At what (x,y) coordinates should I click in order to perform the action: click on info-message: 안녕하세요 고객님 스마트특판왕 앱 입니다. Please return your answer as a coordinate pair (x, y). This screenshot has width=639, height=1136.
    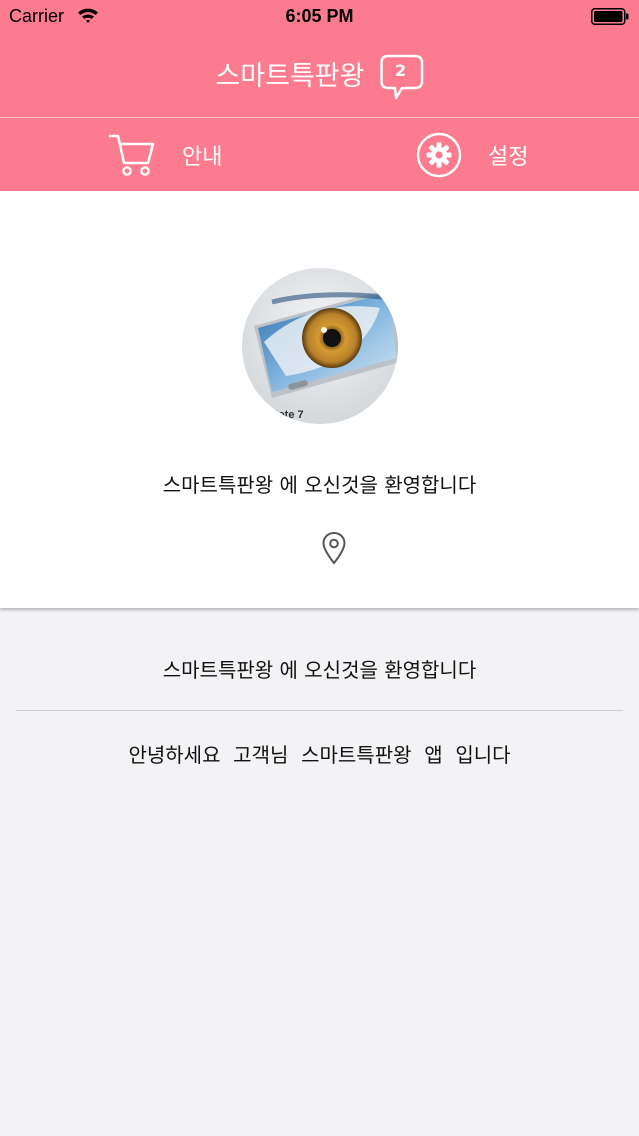
    Looking at the image, I should click on (319, 755).